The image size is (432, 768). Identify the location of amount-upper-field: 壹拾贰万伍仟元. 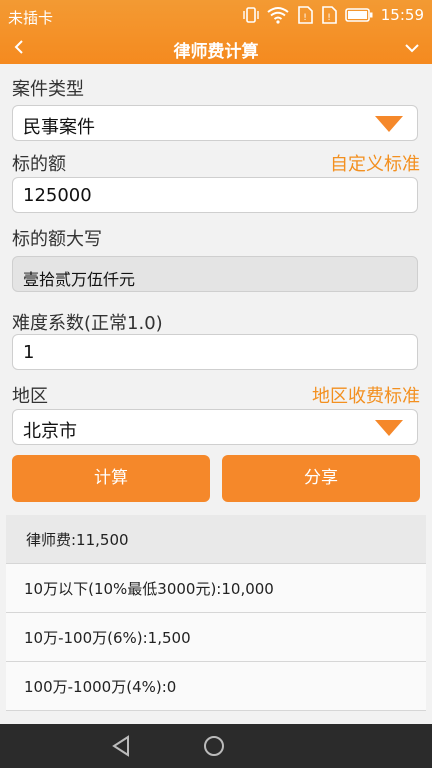
(215, 274).